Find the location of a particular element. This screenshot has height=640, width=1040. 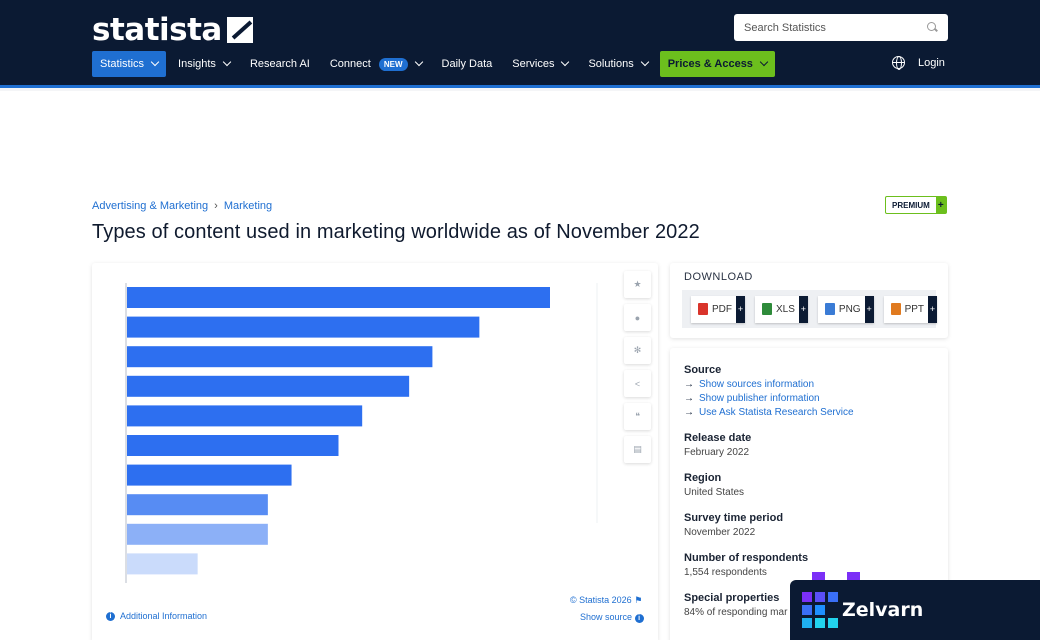

nav-research-ai: Research AI is located at coordinates (280, 64).